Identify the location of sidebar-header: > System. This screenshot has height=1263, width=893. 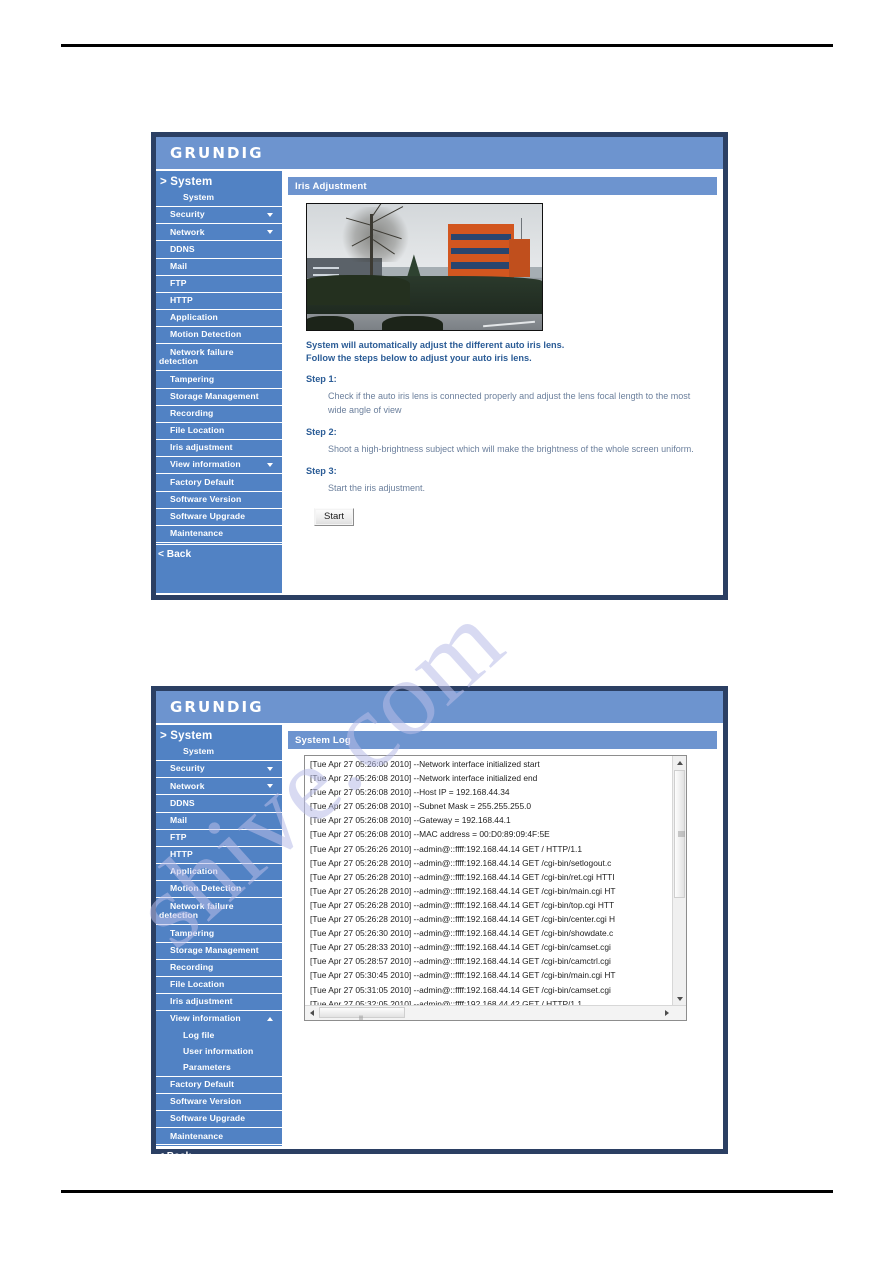
(186, 182).